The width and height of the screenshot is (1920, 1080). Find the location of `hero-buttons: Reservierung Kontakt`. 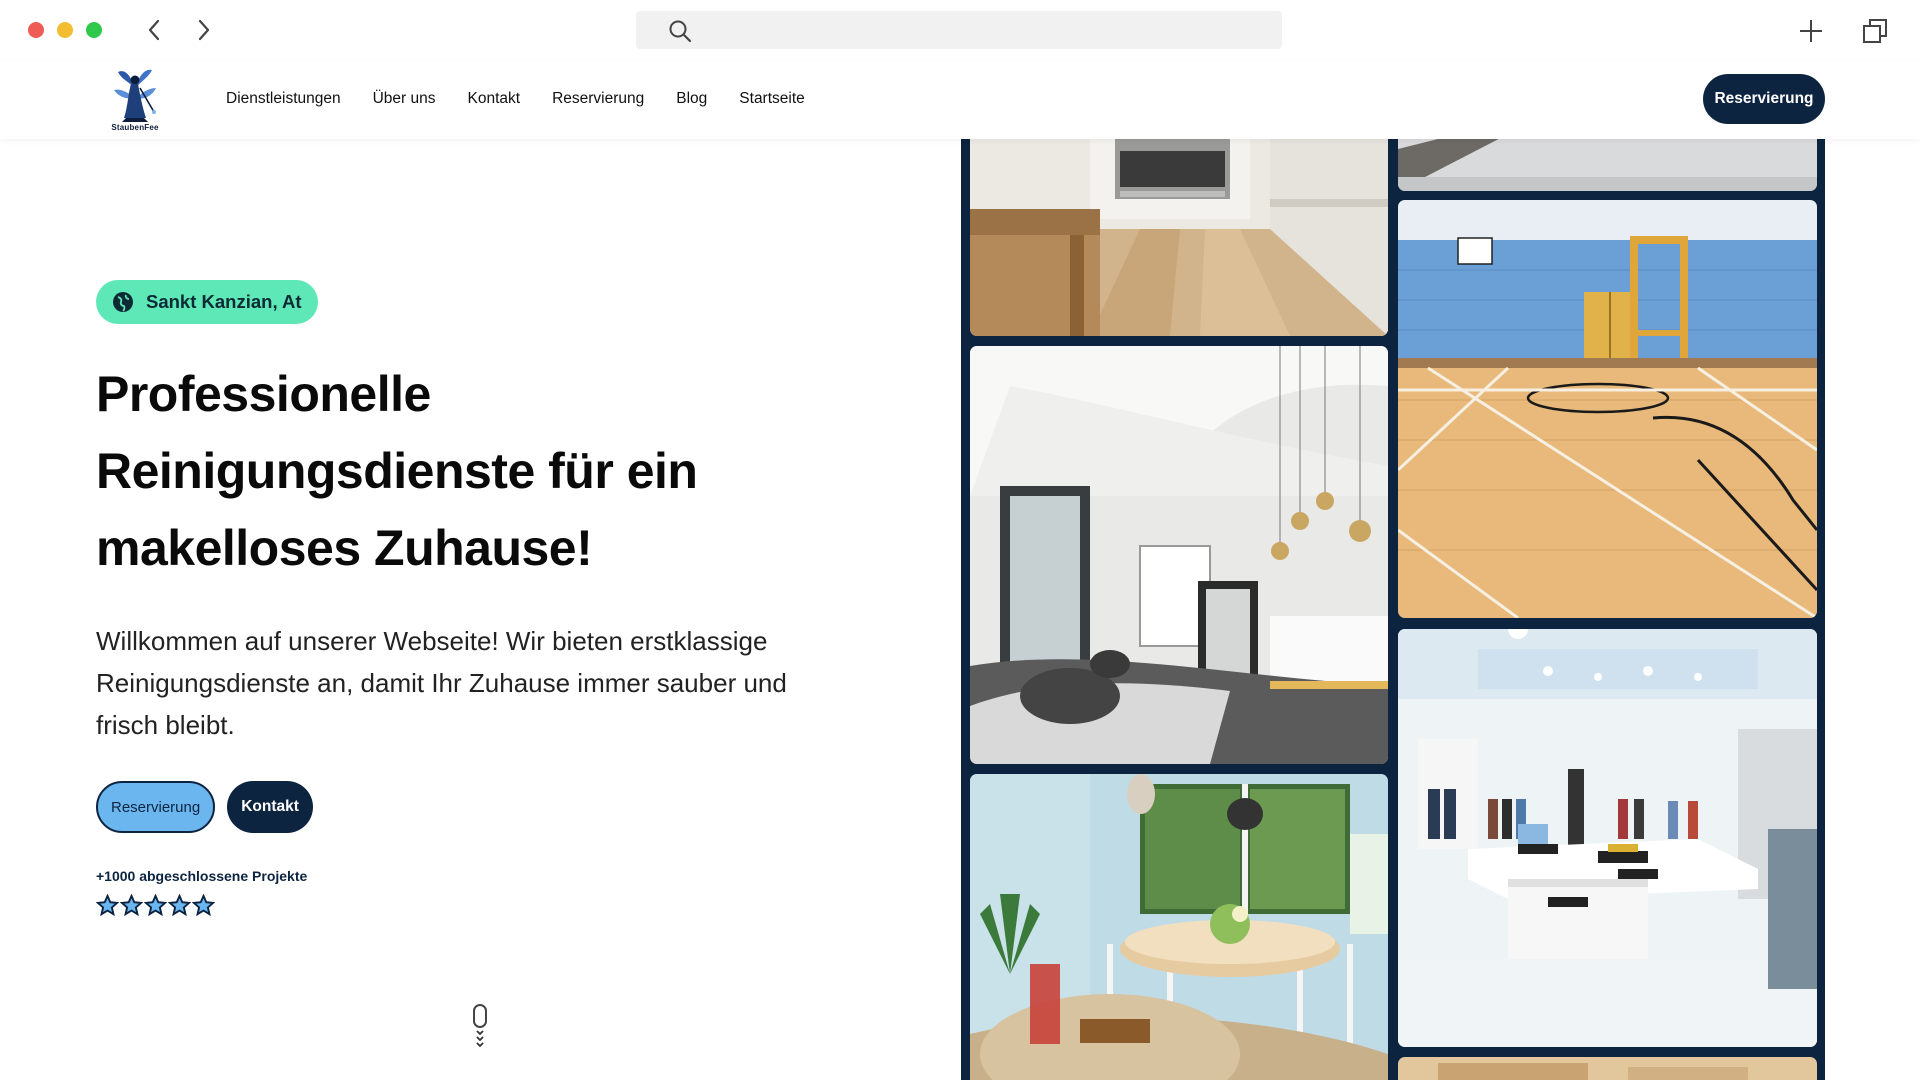

hero-buttons: Reservierung Kontakt is located at coordinates (204, 807).